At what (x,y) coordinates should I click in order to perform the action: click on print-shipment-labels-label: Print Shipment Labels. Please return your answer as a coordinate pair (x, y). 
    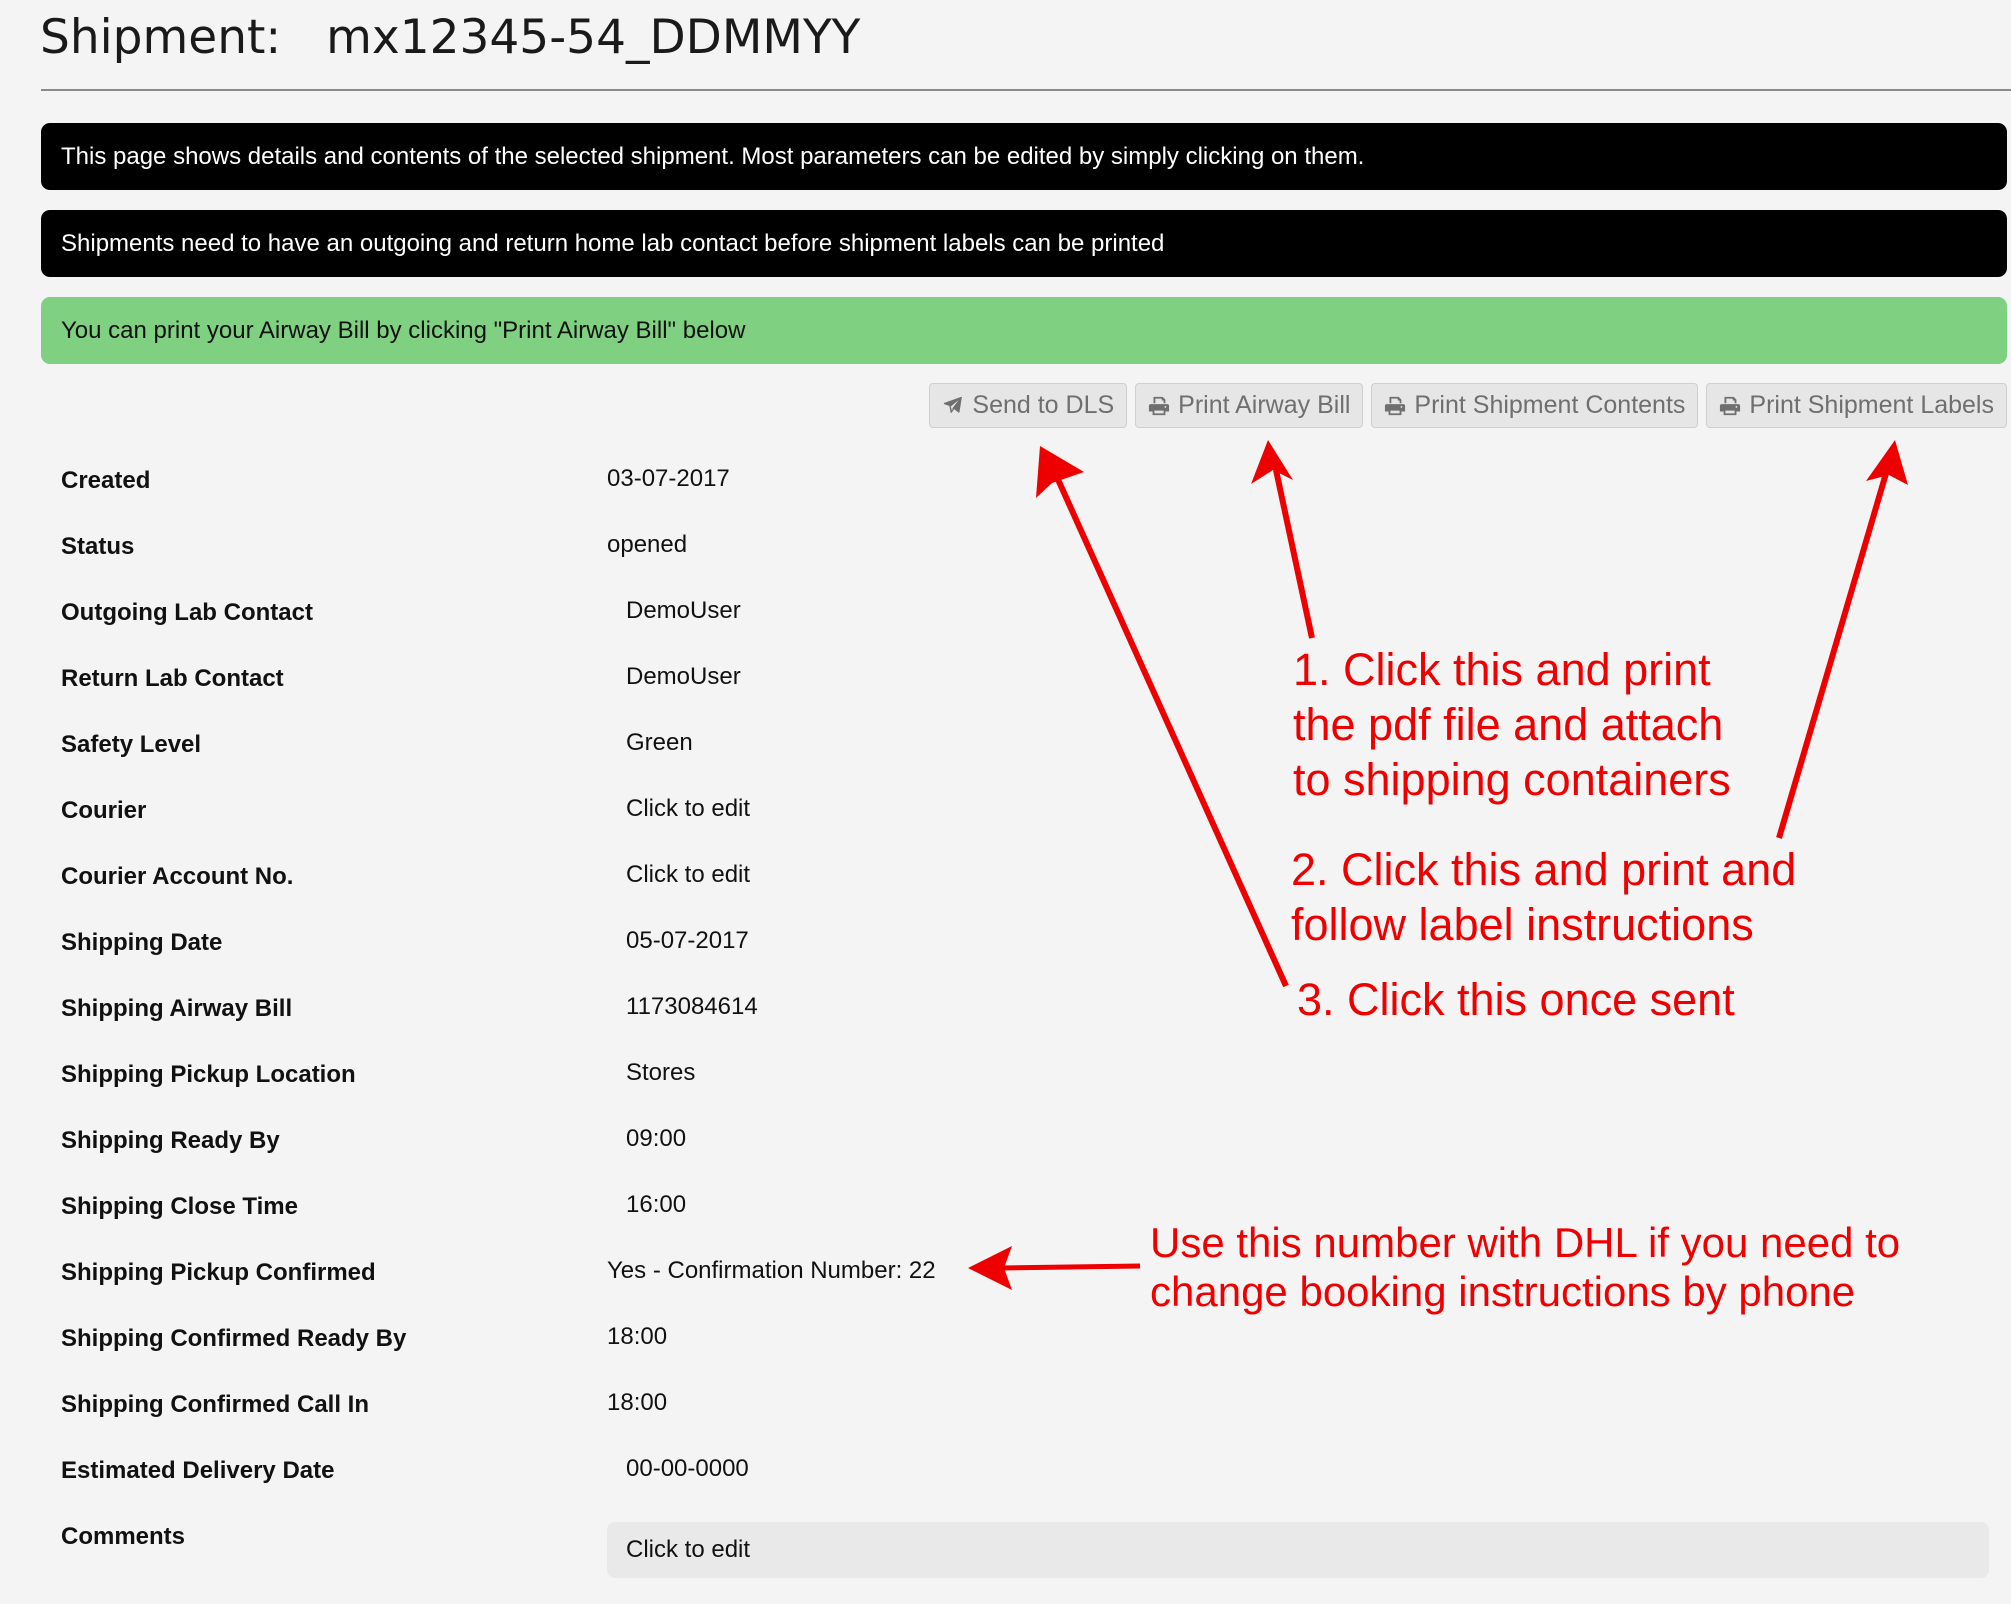
    Looking at the image, I should click on (1871, 405).